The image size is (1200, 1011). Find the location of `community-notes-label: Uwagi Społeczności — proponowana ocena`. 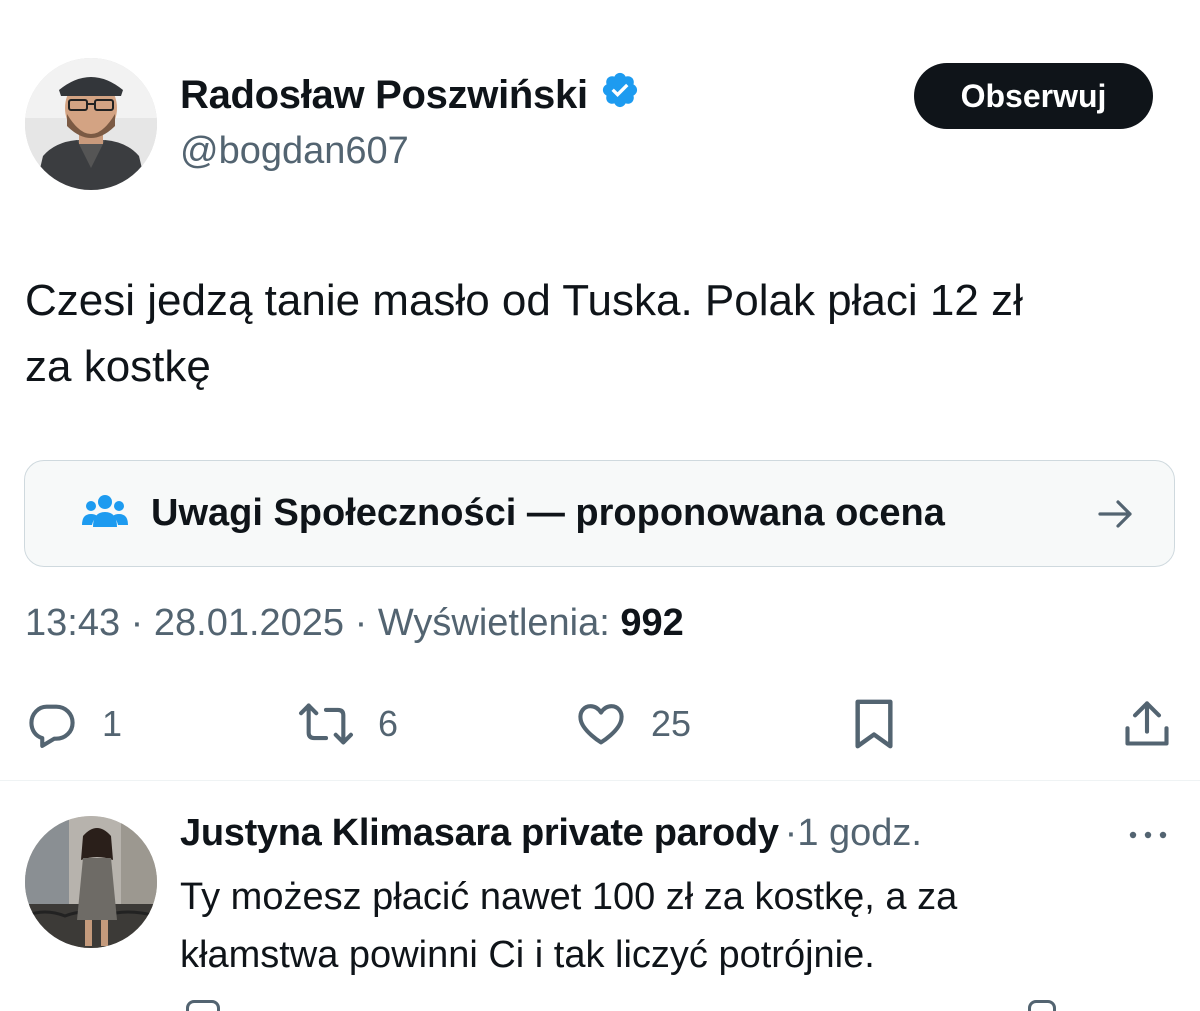

community-notes-label: Uwagi Społeczności — proponowana ocena is located at coordinates (548, 513).